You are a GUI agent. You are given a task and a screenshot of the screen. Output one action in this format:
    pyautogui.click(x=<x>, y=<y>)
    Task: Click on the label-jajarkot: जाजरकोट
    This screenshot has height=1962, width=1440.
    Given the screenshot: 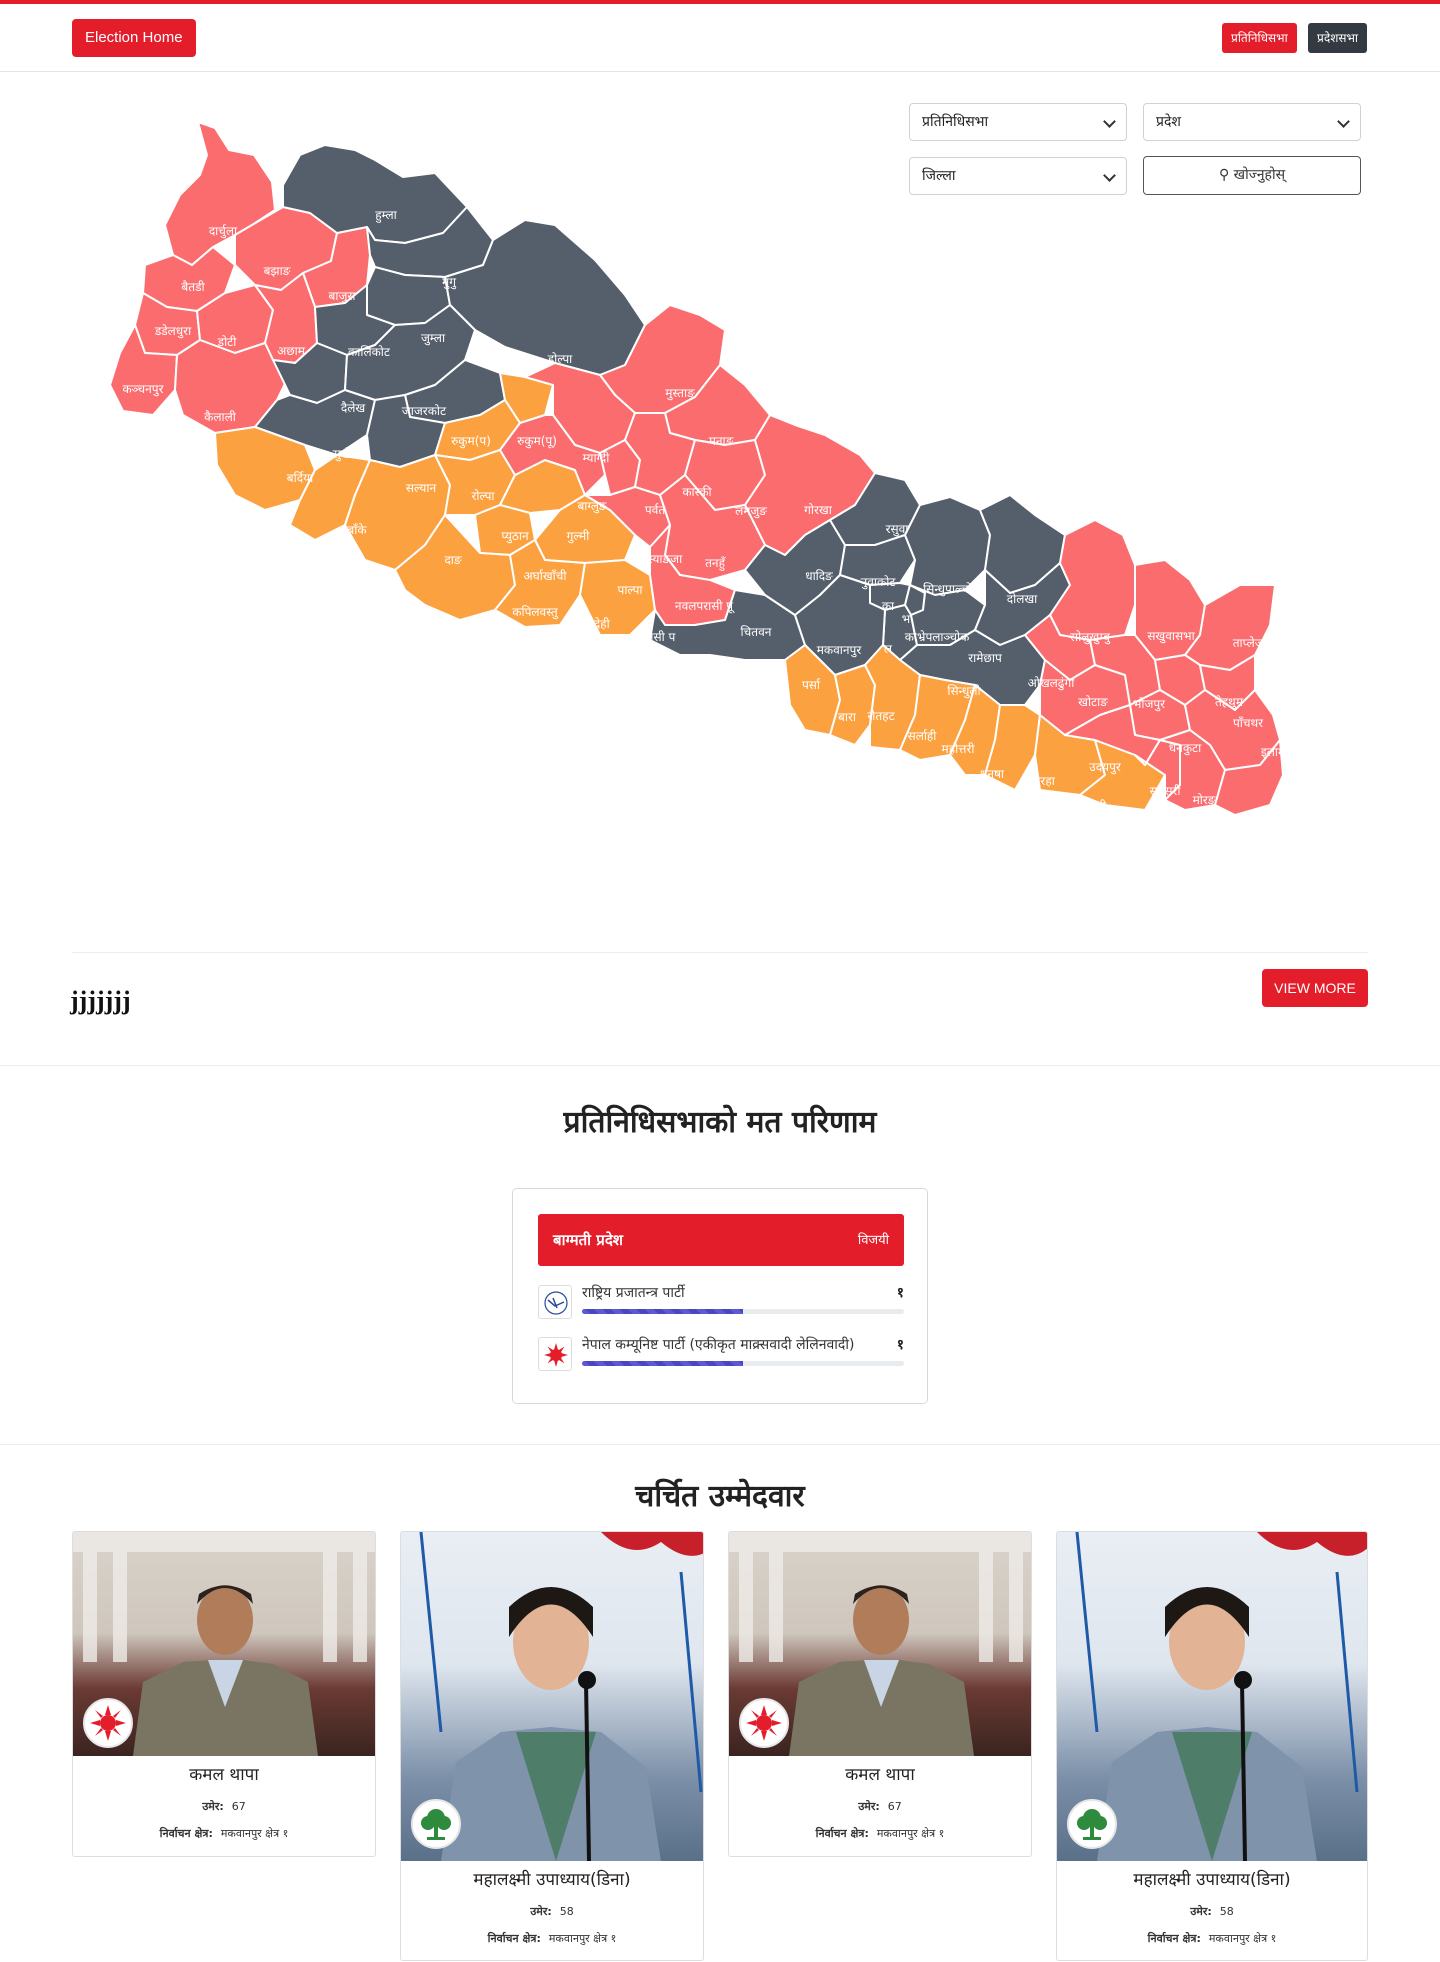 What is the action you would take?
    pyautogui.click(x=424, y=411)
    